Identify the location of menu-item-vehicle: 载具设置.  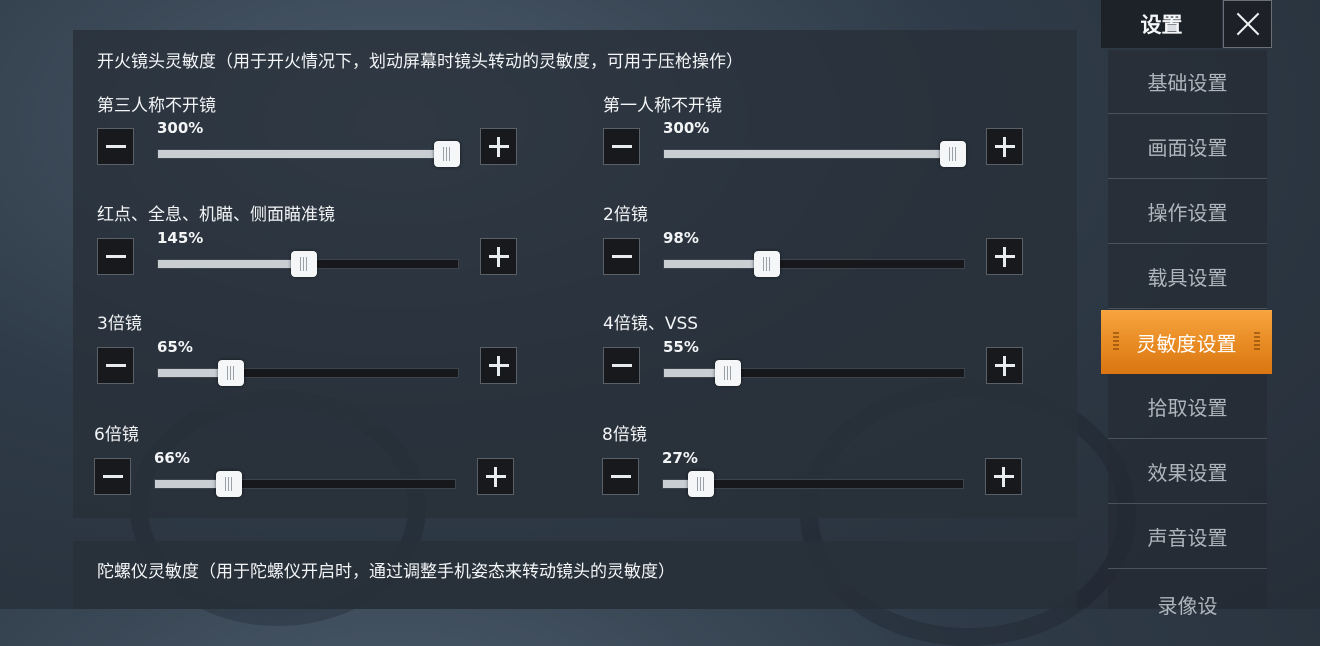
(1187, 277).